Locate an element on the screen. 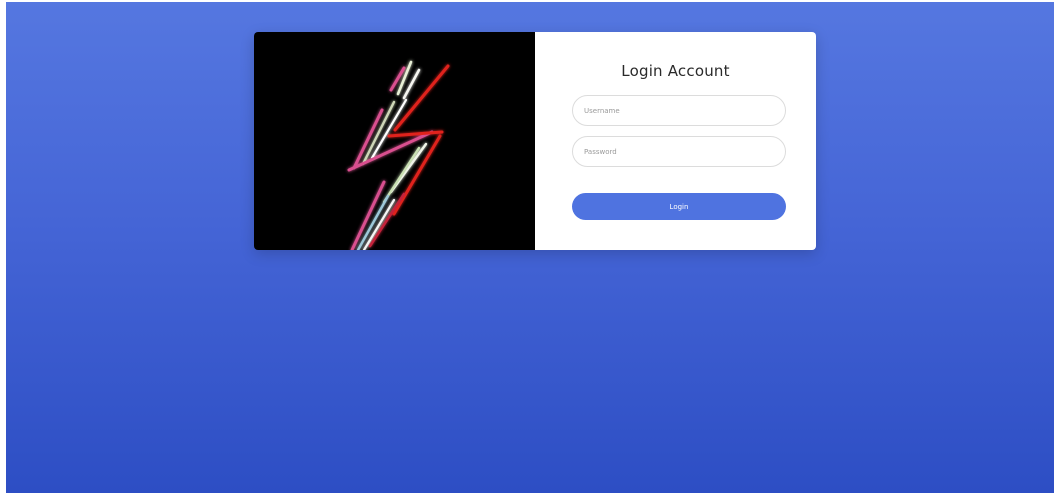  neon-lightning-icon is located at coordinates (398, 155).